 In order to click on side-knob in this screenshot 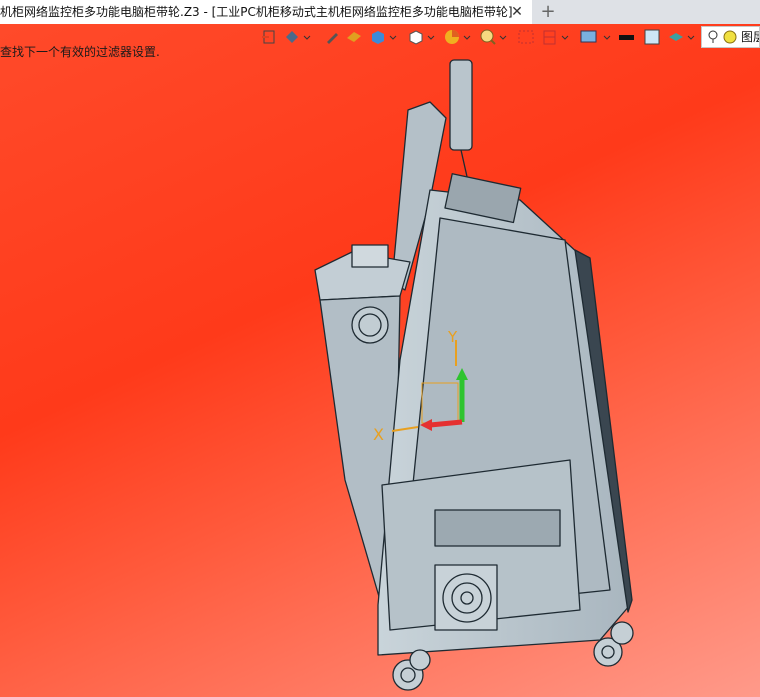, I will do `click(370, 325)`.